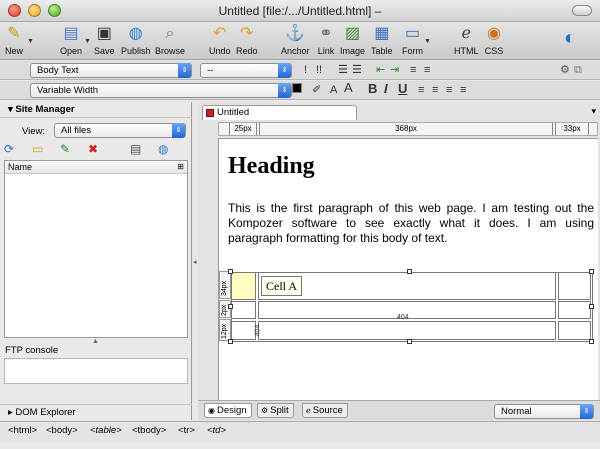  What do you see at coordinates (161, 90) in the screenshot?
I see `width-mode-select: Variable Width ⇕` at bounding box center [161, 90].